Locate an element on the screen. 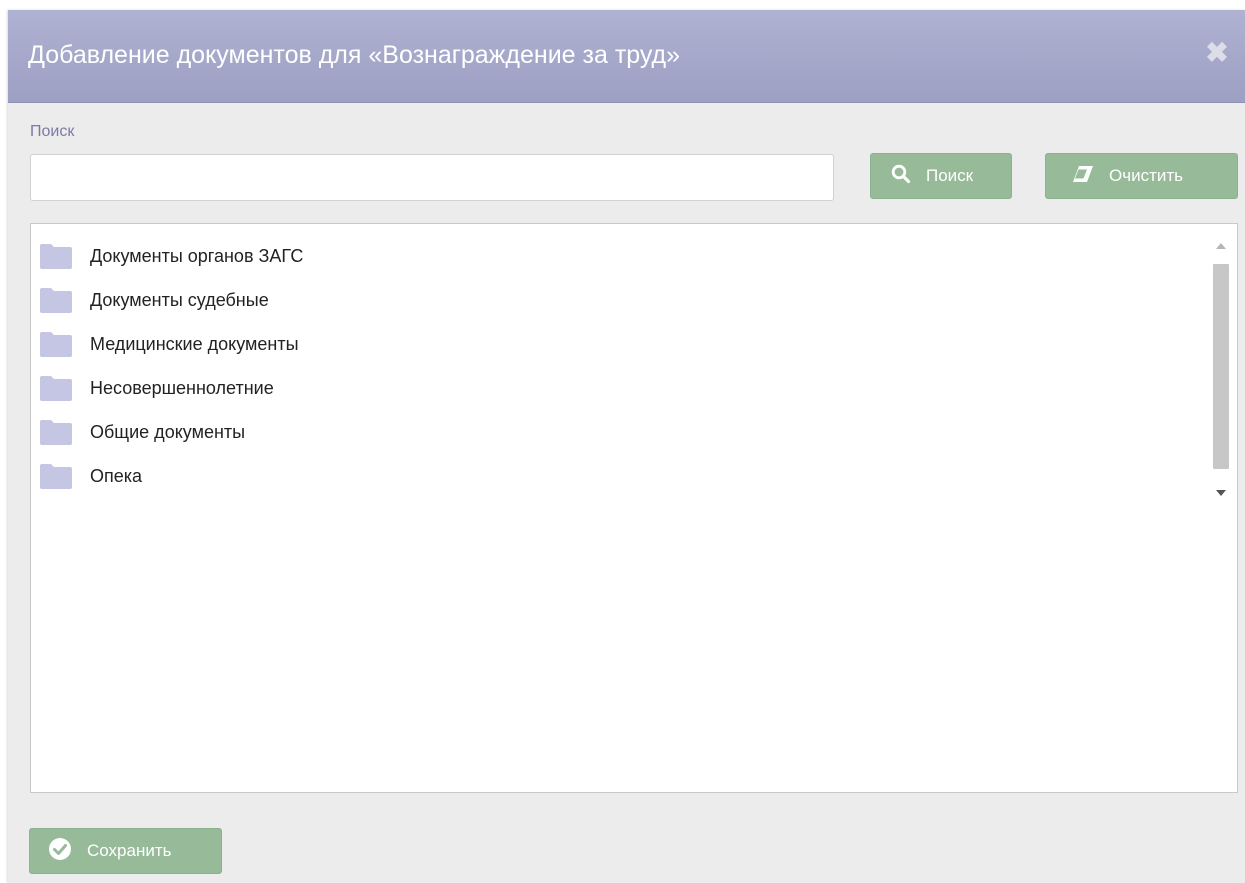 Image resolution: width=1245 pixels, height=883 pixels. clear-button: Очистить is located at coordinates (1141, 176).